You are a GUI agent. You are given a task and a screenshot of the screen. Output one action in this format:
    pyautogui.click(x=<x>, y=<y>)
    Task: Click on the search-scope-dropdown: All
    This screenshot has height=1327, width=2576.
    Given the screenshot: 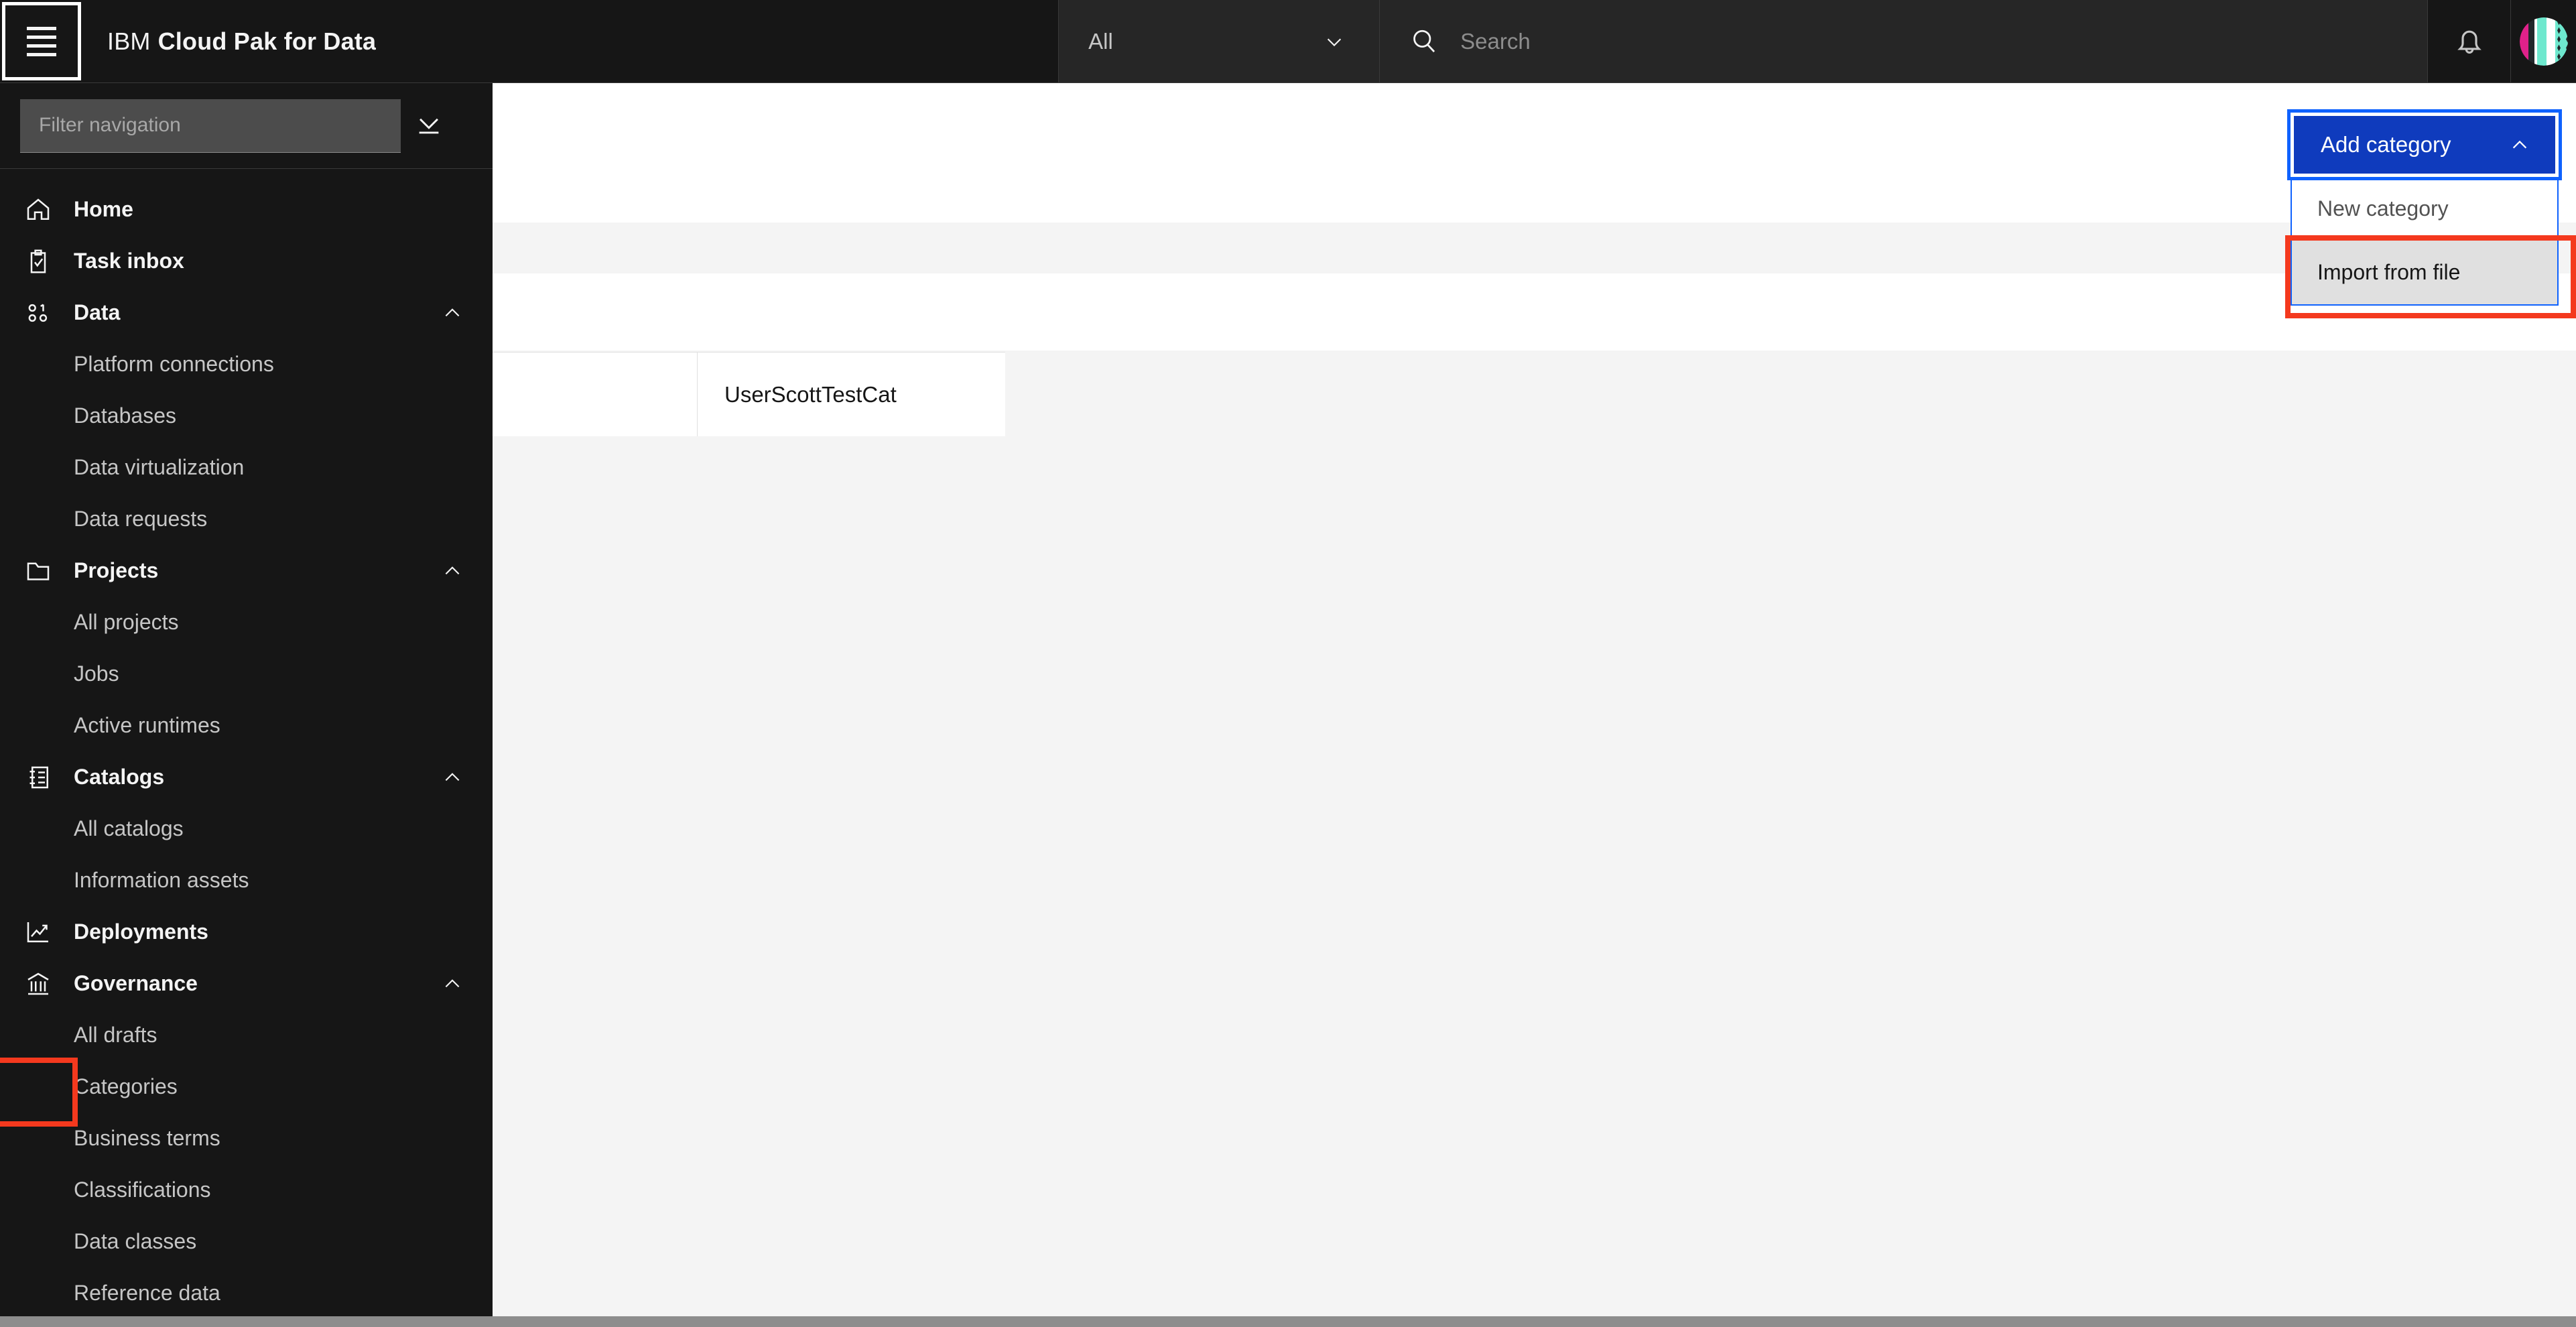 What is the action you would take?
    pyautogui.click(x=1219, y=41)
    